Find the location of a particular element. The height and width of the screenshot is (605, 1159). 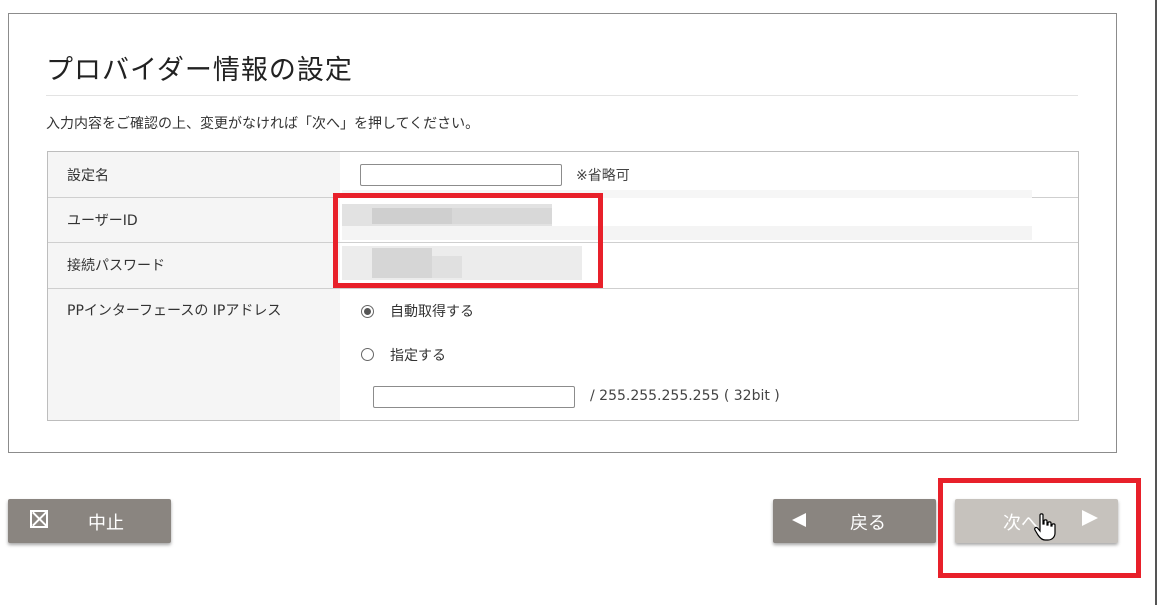

ip-address-input is located at coordinates (474, 397).